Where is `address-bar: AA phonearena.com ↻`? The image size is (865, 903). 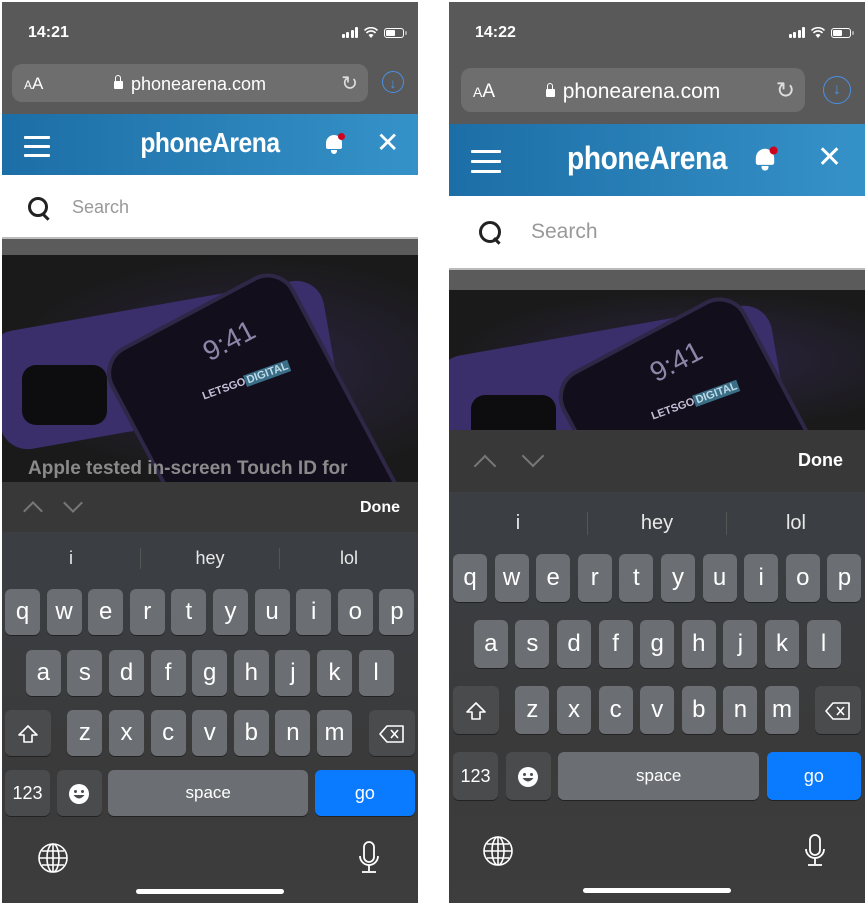
address-bar: AA phonearena.com ↻ is located at coordinates (633, 90).